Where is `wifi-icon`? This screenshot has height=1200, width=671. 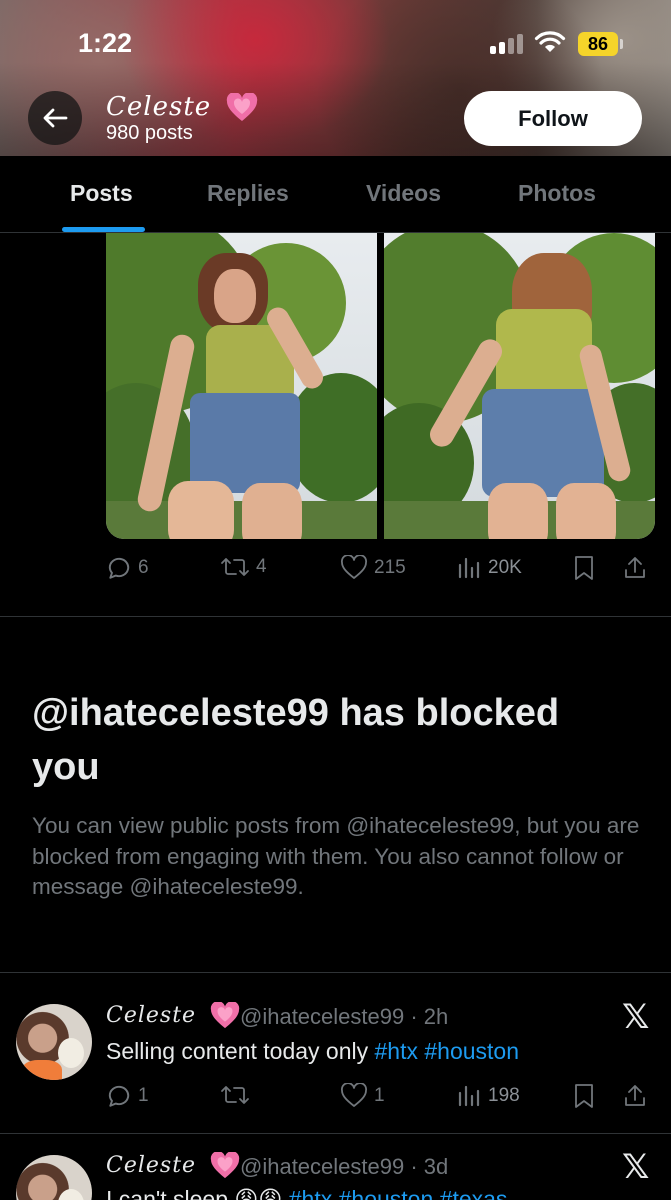 wifi-icon is located at coordinates (550, 44).